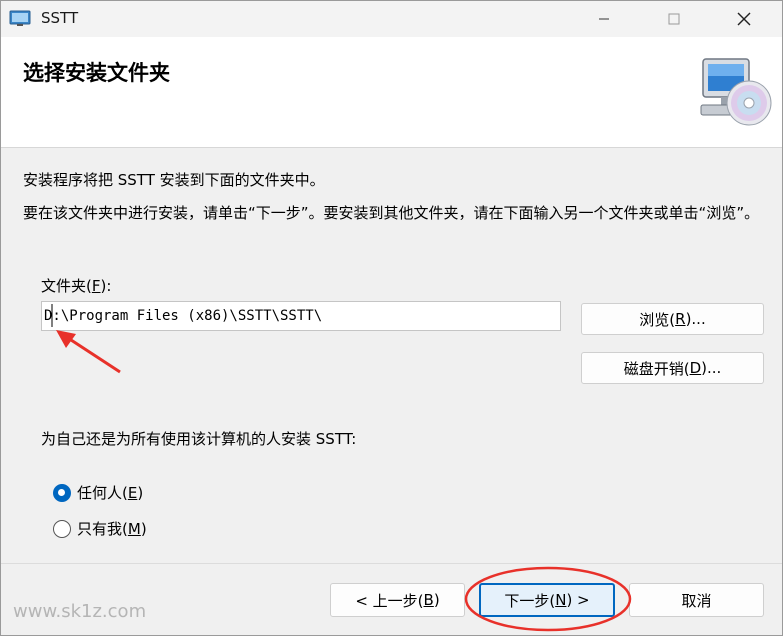 Image resolution: width=783 pixels, height=636 pixels. I want to click on install-for-label: 为自己还是为所有使用该计算机的人安装 SSTT:, so click(199, 439).